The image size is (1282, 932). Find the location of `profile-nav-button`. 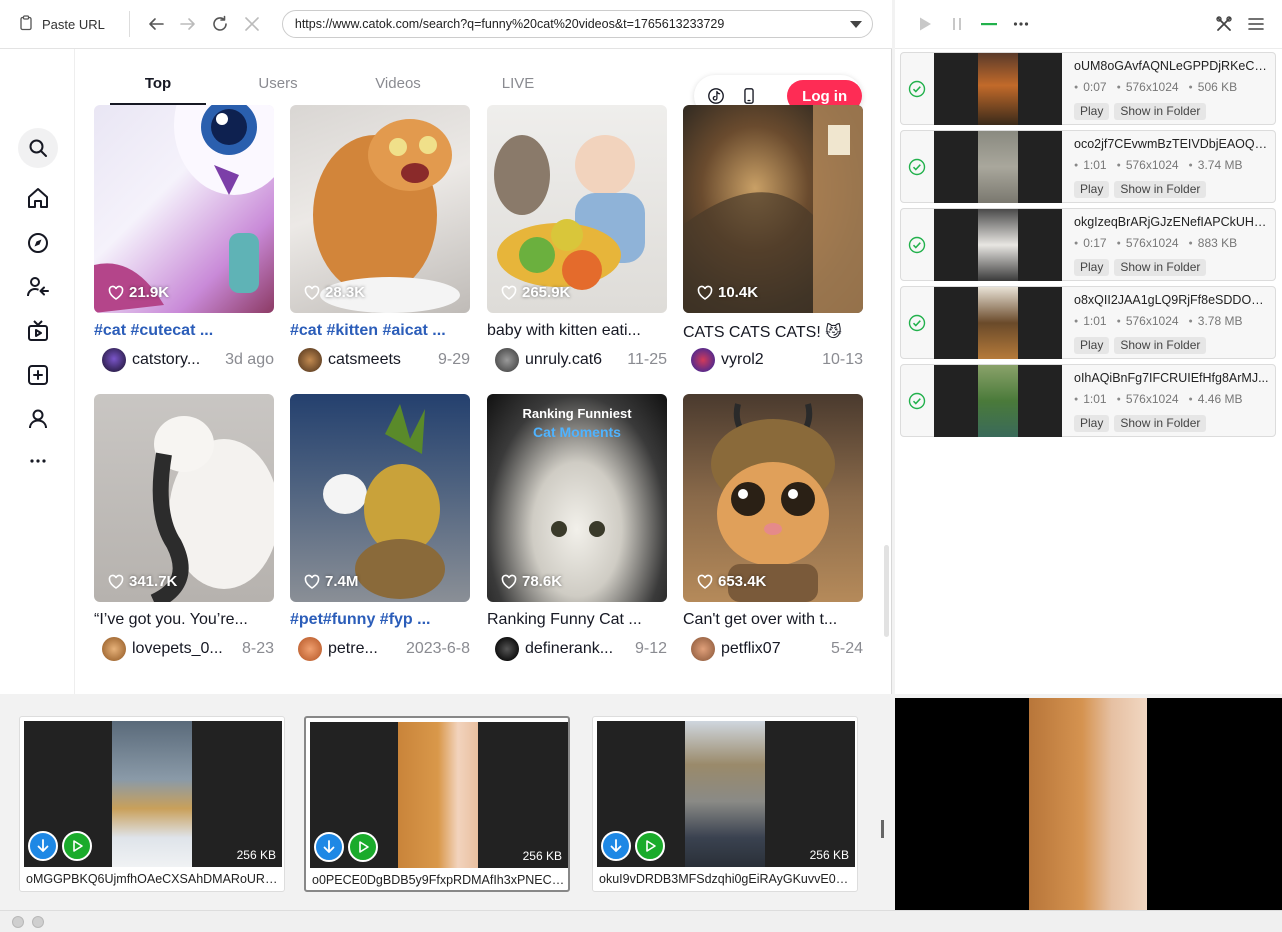

profile-nav-button is located at coordinates (38, 419).